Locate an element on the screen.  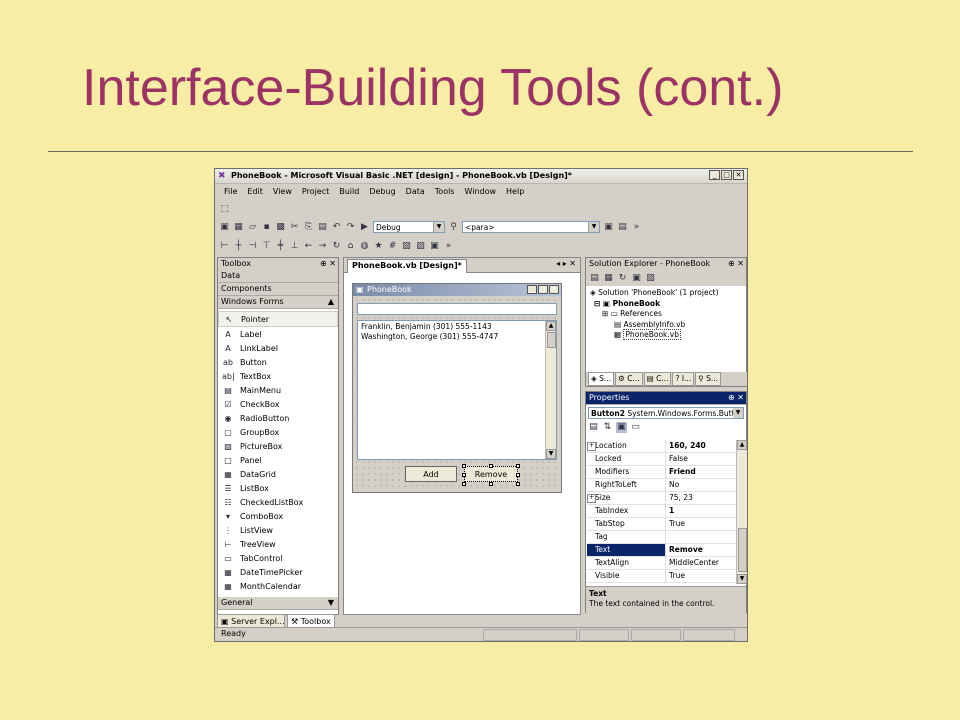
menu-window: Window is located at coordinates (480, 191).